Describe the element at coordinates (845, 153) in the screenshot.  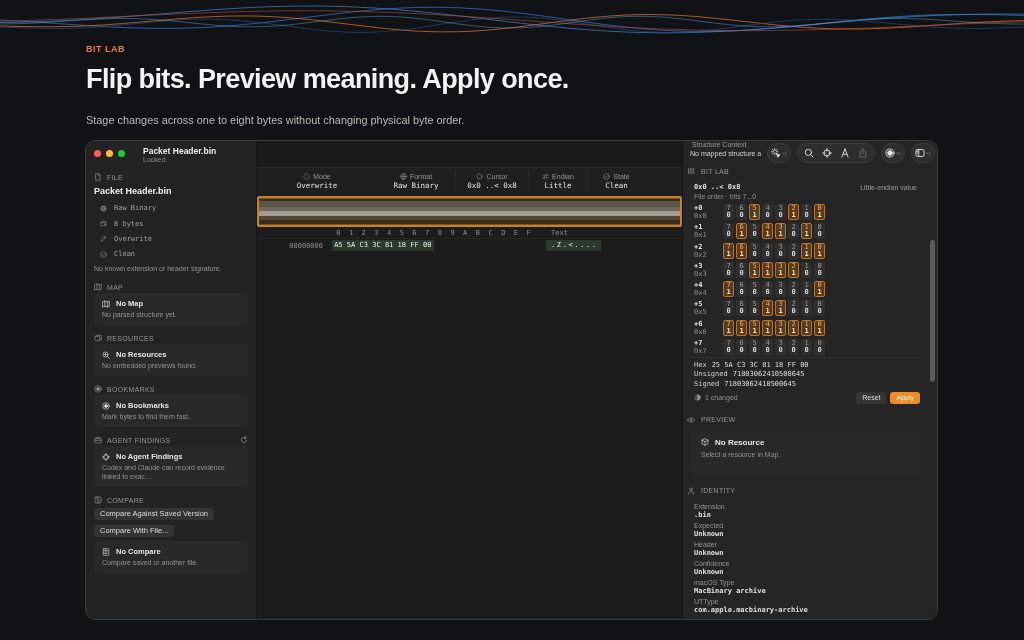
I see `pen-nib-icon` at that location.